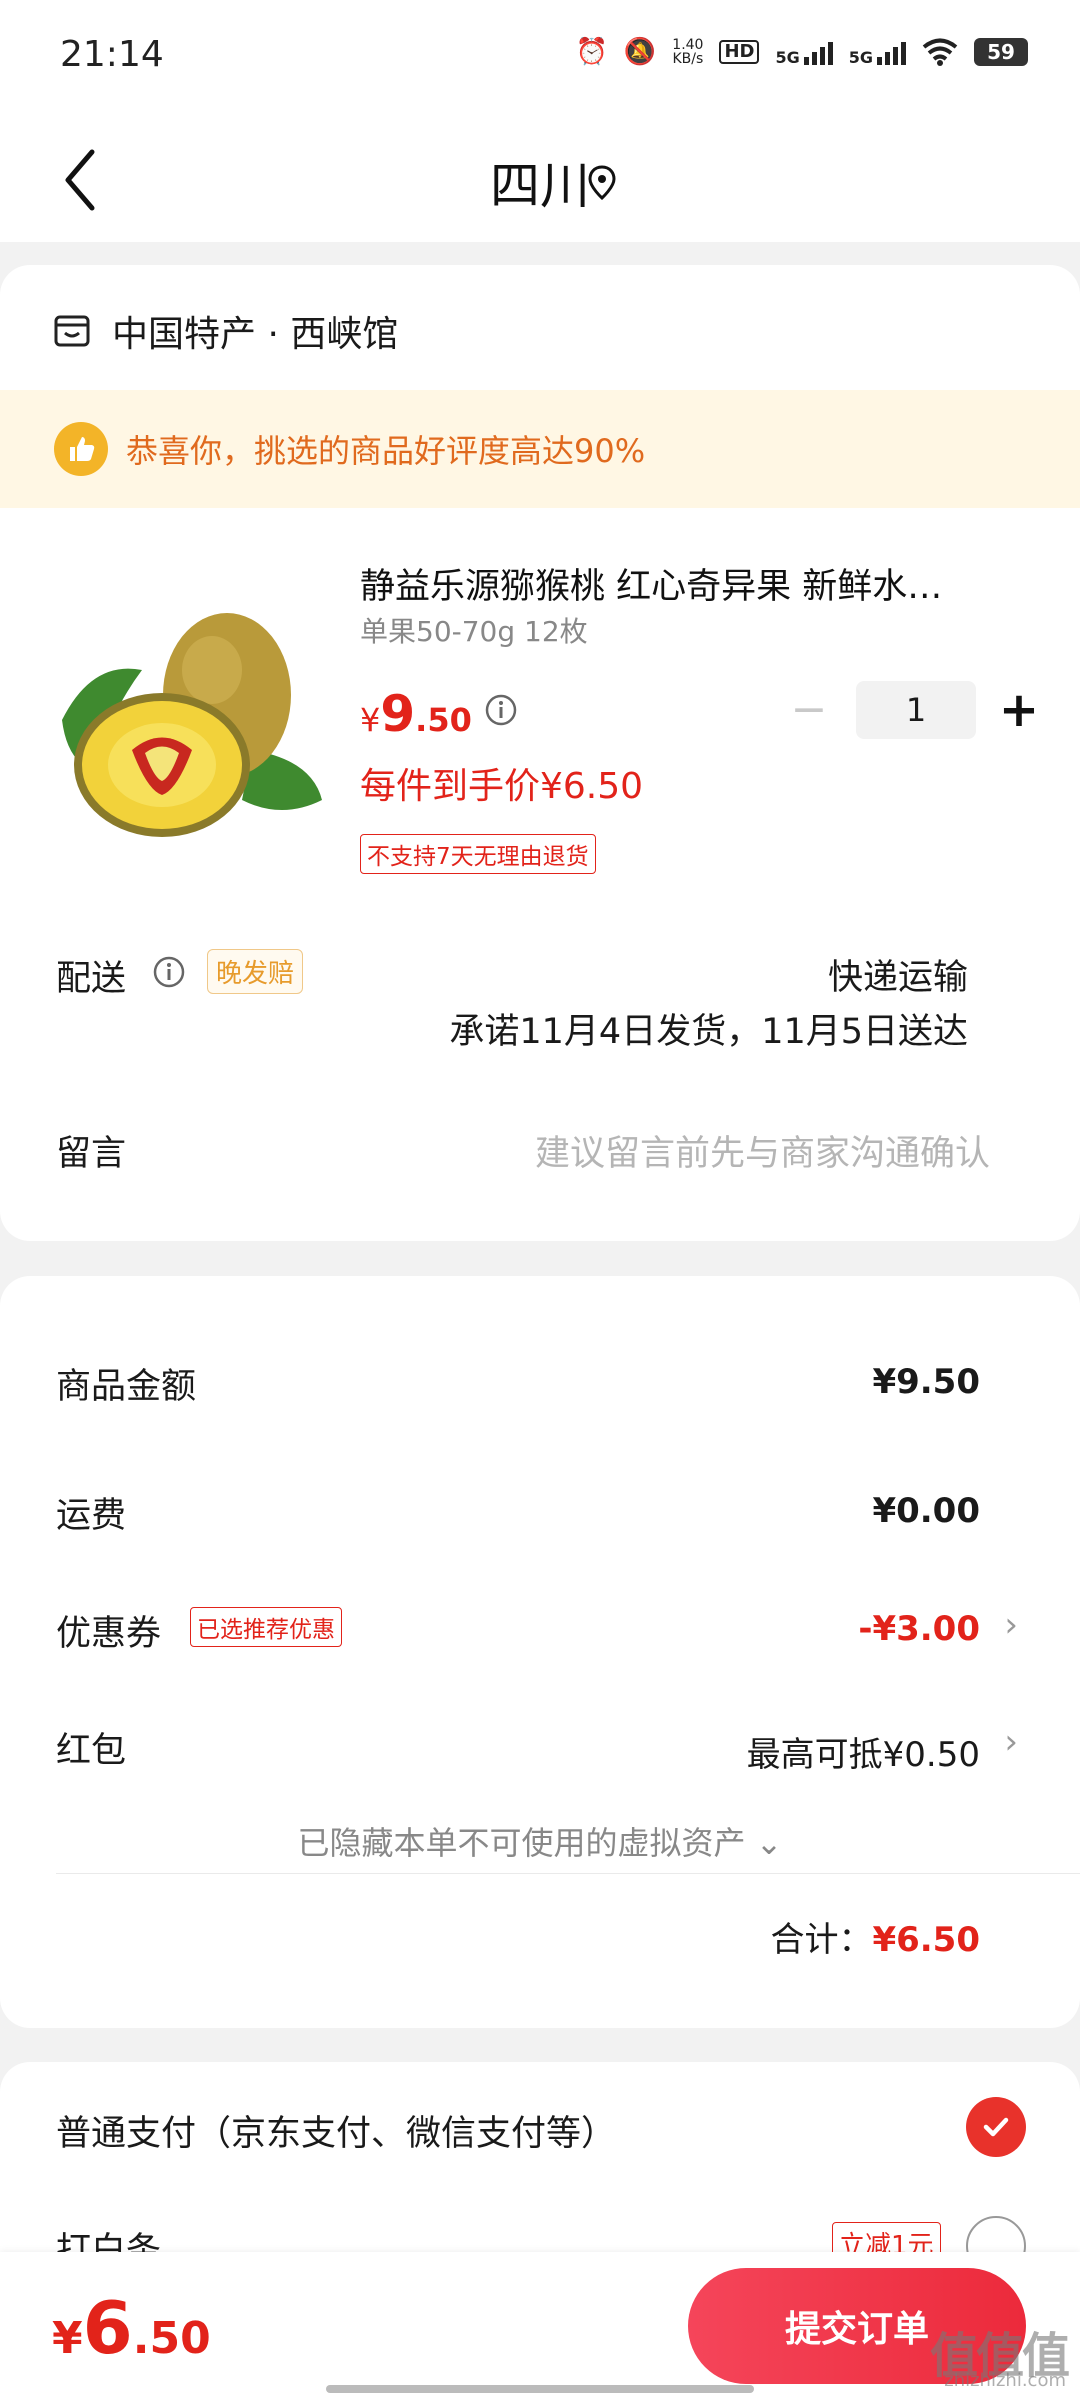 The height and width of the screenshot is (2400, 1080). I want to click on alarm-icon: ⏰, so click(591, 52).